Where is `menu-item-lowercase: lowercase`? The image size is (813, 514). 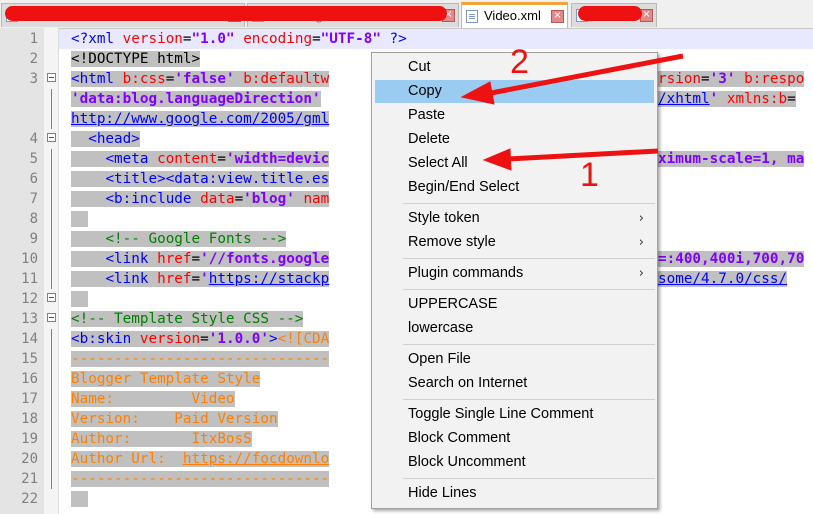 menu-item-lowercase: lowercase is located at coordinates (514, 328).